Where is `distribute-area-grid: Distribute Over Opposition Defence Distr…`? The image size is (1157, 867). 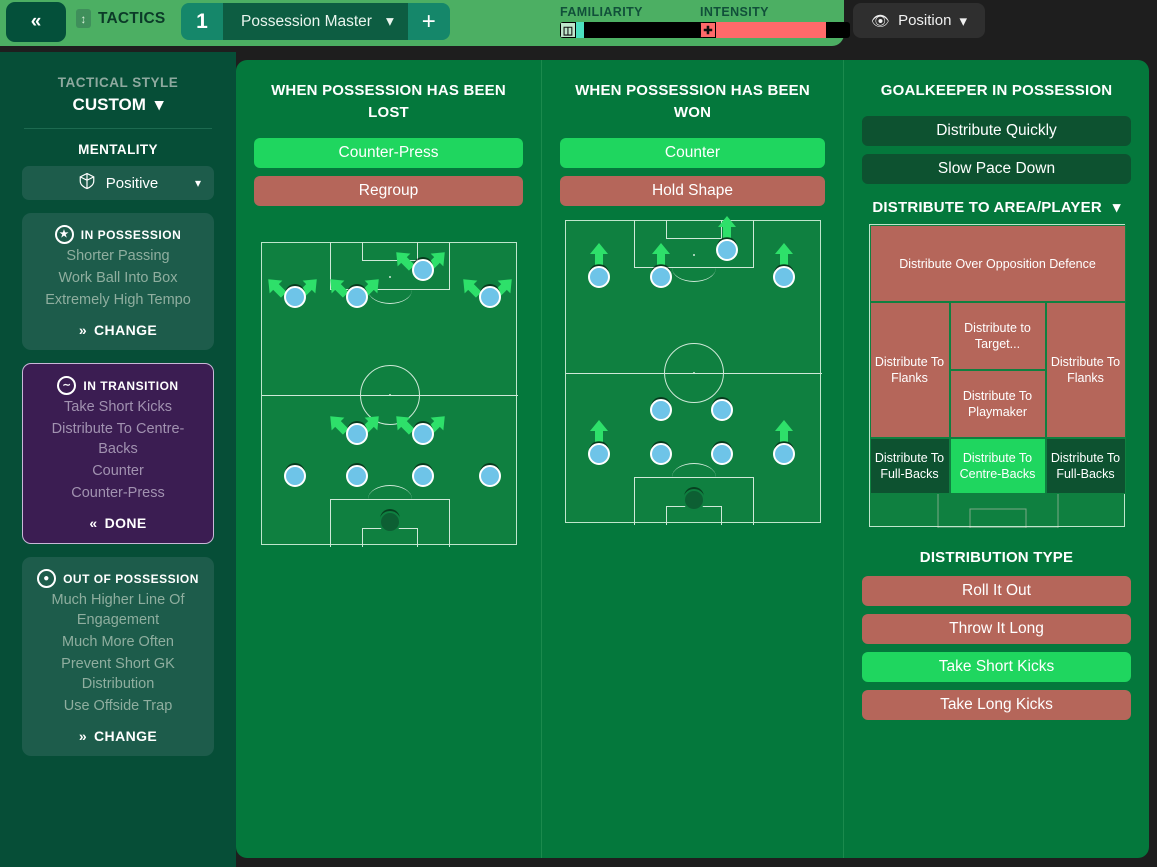 distribute-area-grid: Distribute Over Opposition Defence Distr… is located at coordinates (997, 376).